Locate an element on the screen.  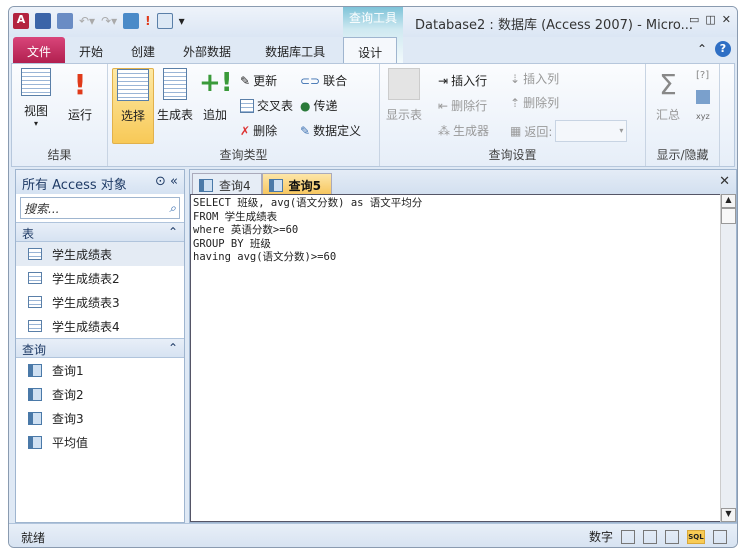
view-icon is located at coordinates (131, 21).